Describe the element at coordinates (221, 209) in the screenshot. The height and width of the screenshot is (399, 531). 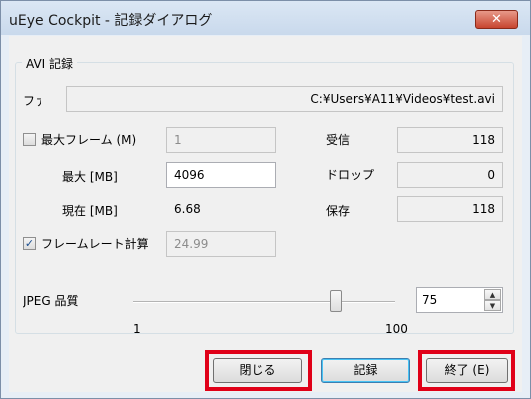
I see `current-mb-value: 6.68` at that location.